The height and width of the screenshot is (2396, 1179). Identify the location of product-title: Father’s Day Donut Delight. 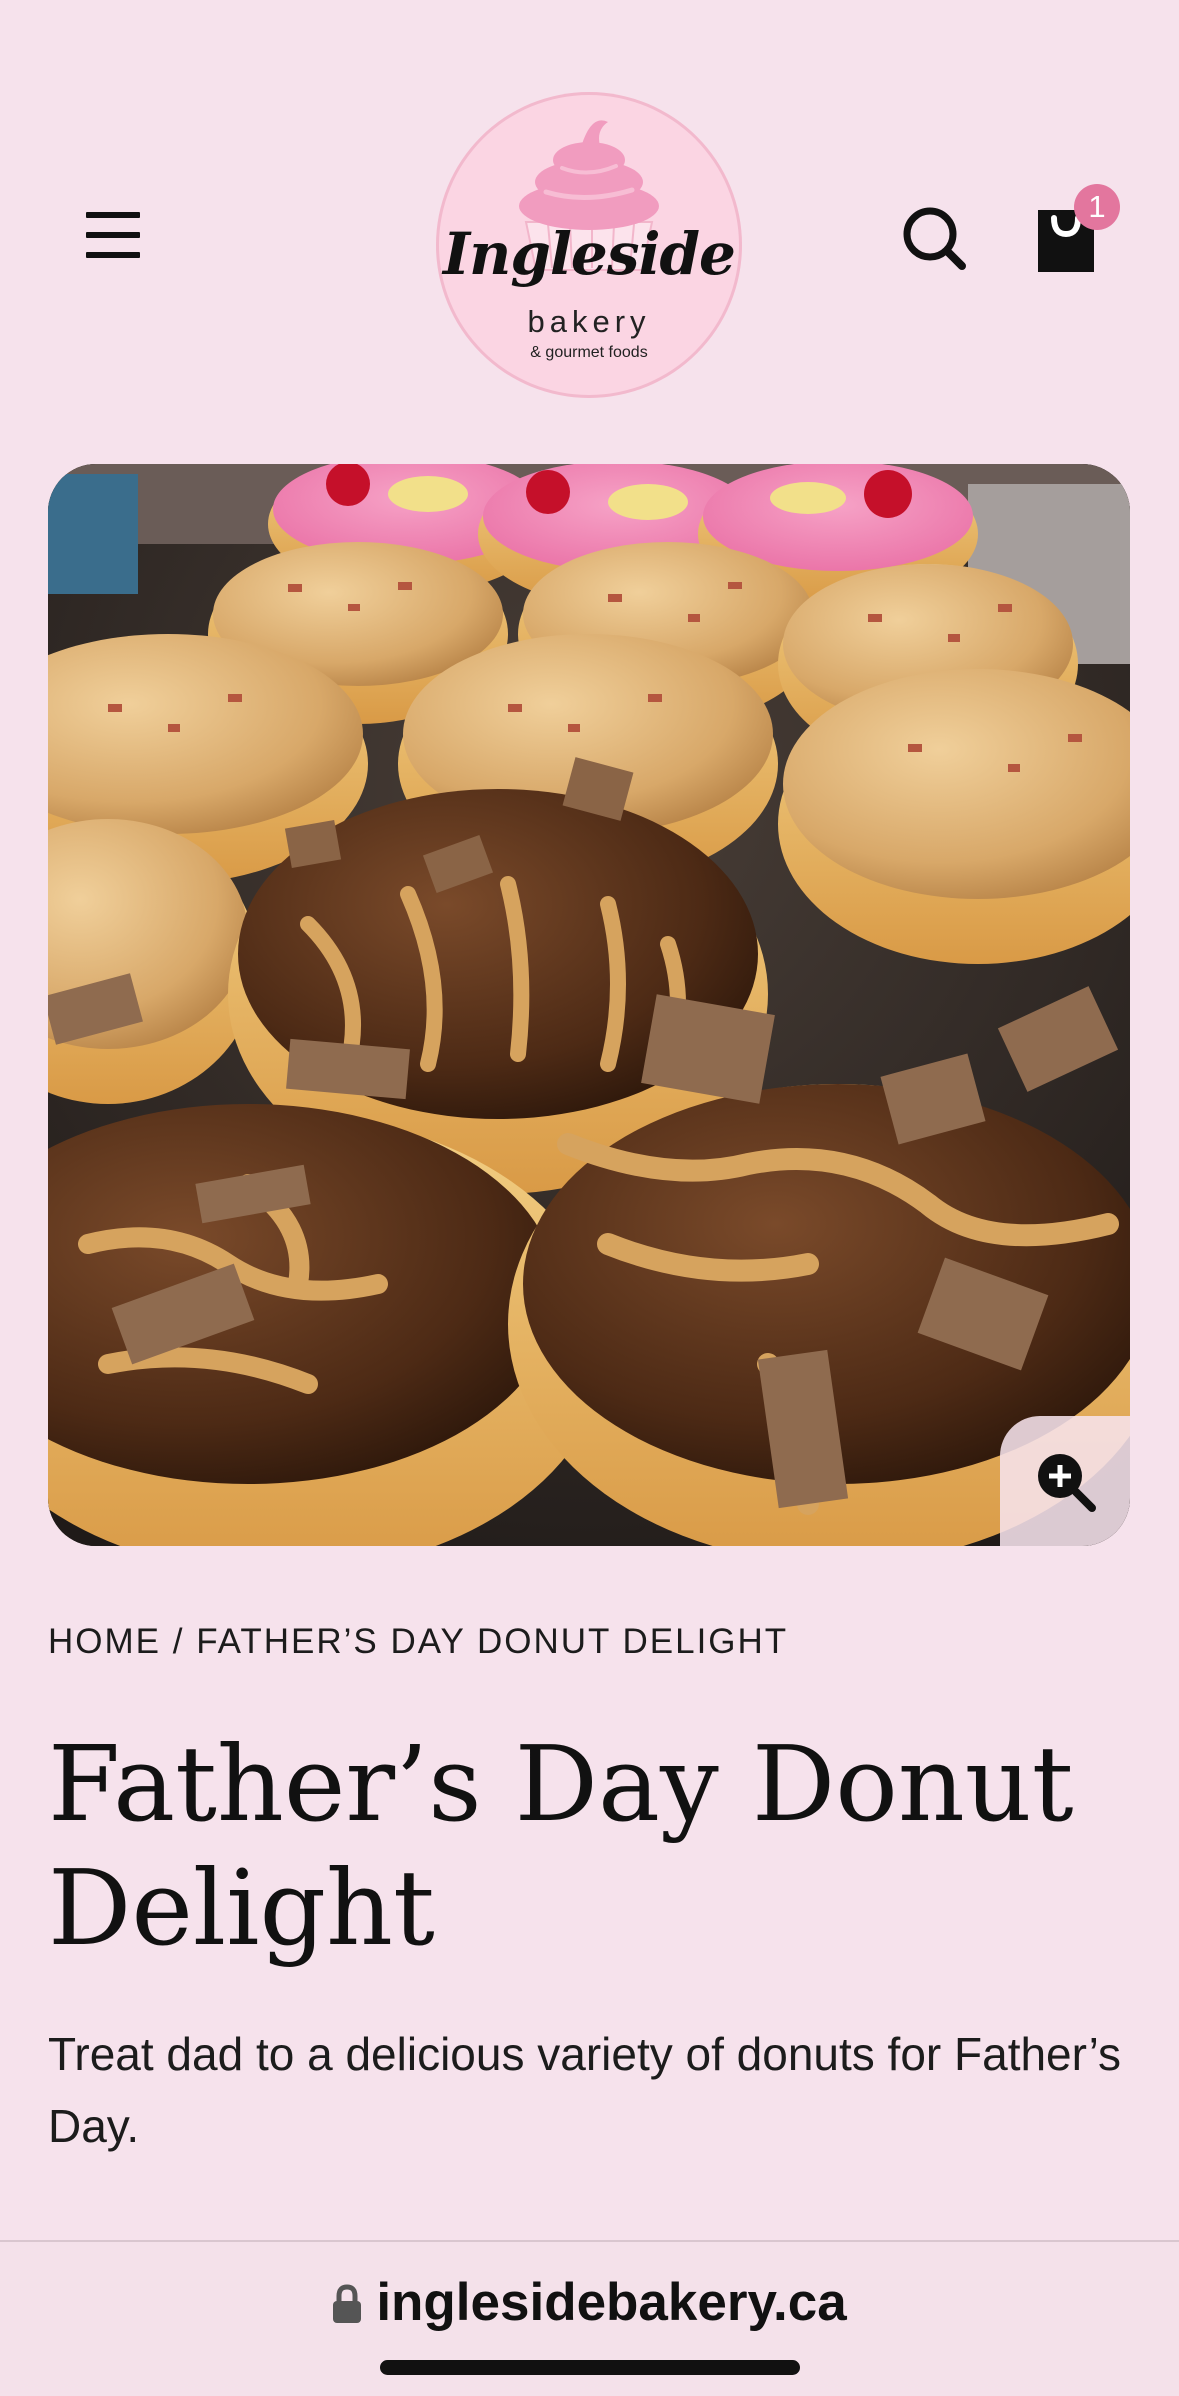
(561, 1846).